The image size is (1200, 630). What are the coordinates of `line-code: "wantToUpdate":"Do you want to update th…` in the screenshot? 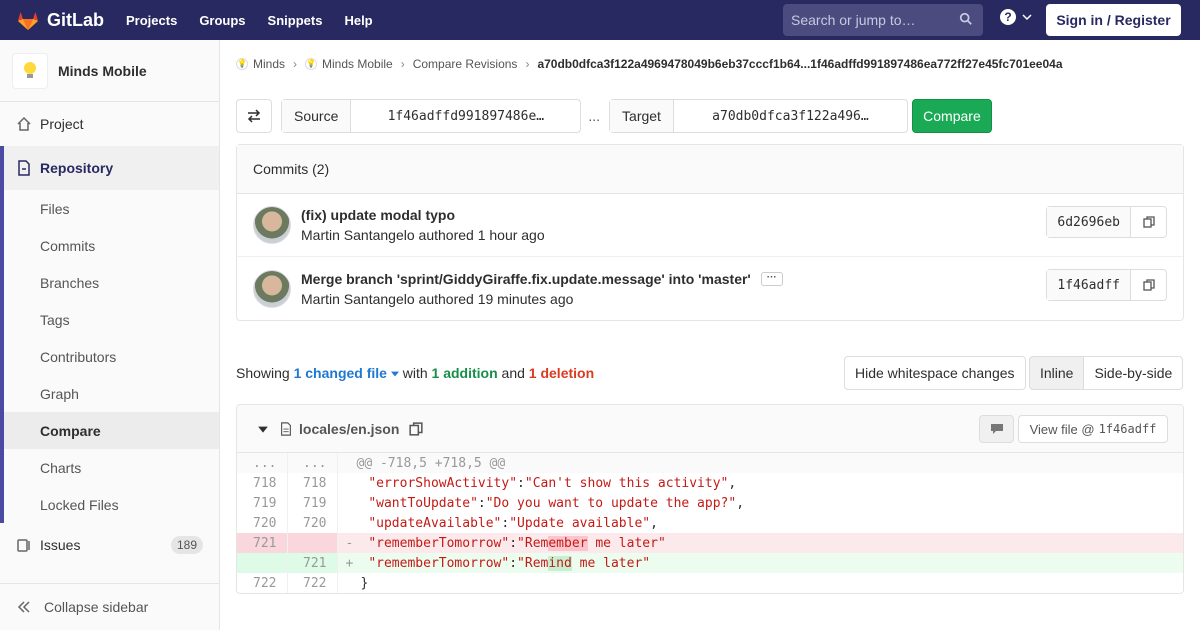 It's located at (556, 503).